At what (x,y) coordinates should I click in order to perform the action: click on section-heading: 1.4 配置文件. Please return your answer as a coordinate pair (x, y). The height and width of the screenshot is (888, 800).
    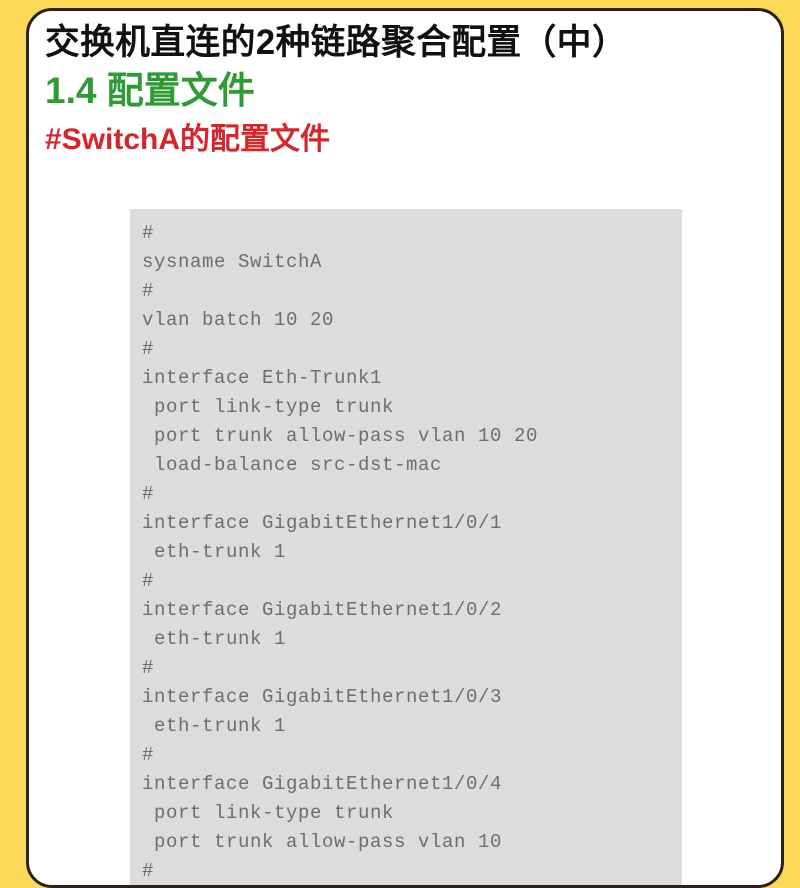
    Looking at the image, I should click on (150, 91).